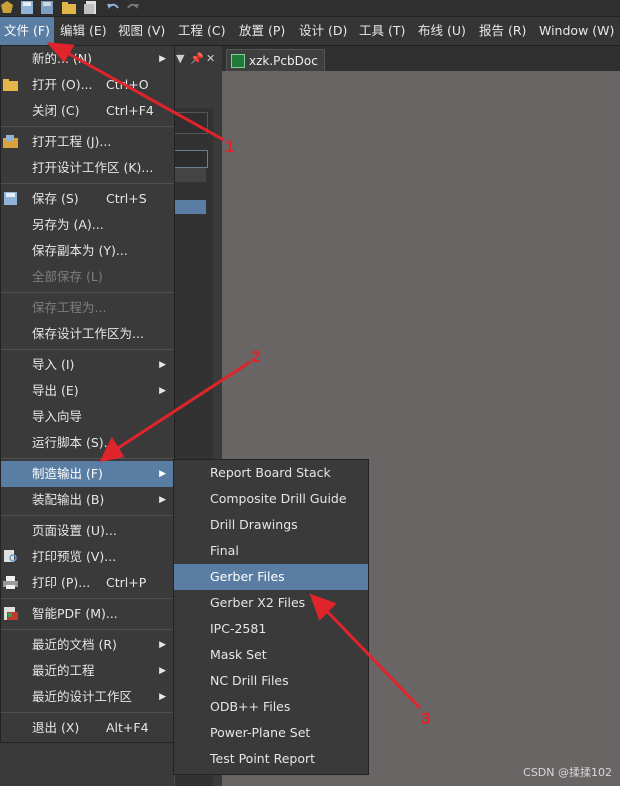  Describe the element at coordinates (67, 473) in the screenshot. I see `menu-item-label: 制造输出 (F)` at that location.